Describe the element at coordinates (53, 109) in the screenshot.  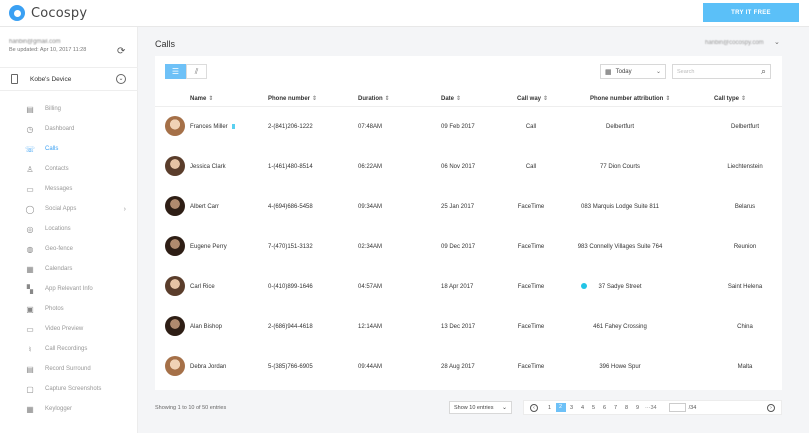
I see `sidebar-item-label: Billing` at that location.